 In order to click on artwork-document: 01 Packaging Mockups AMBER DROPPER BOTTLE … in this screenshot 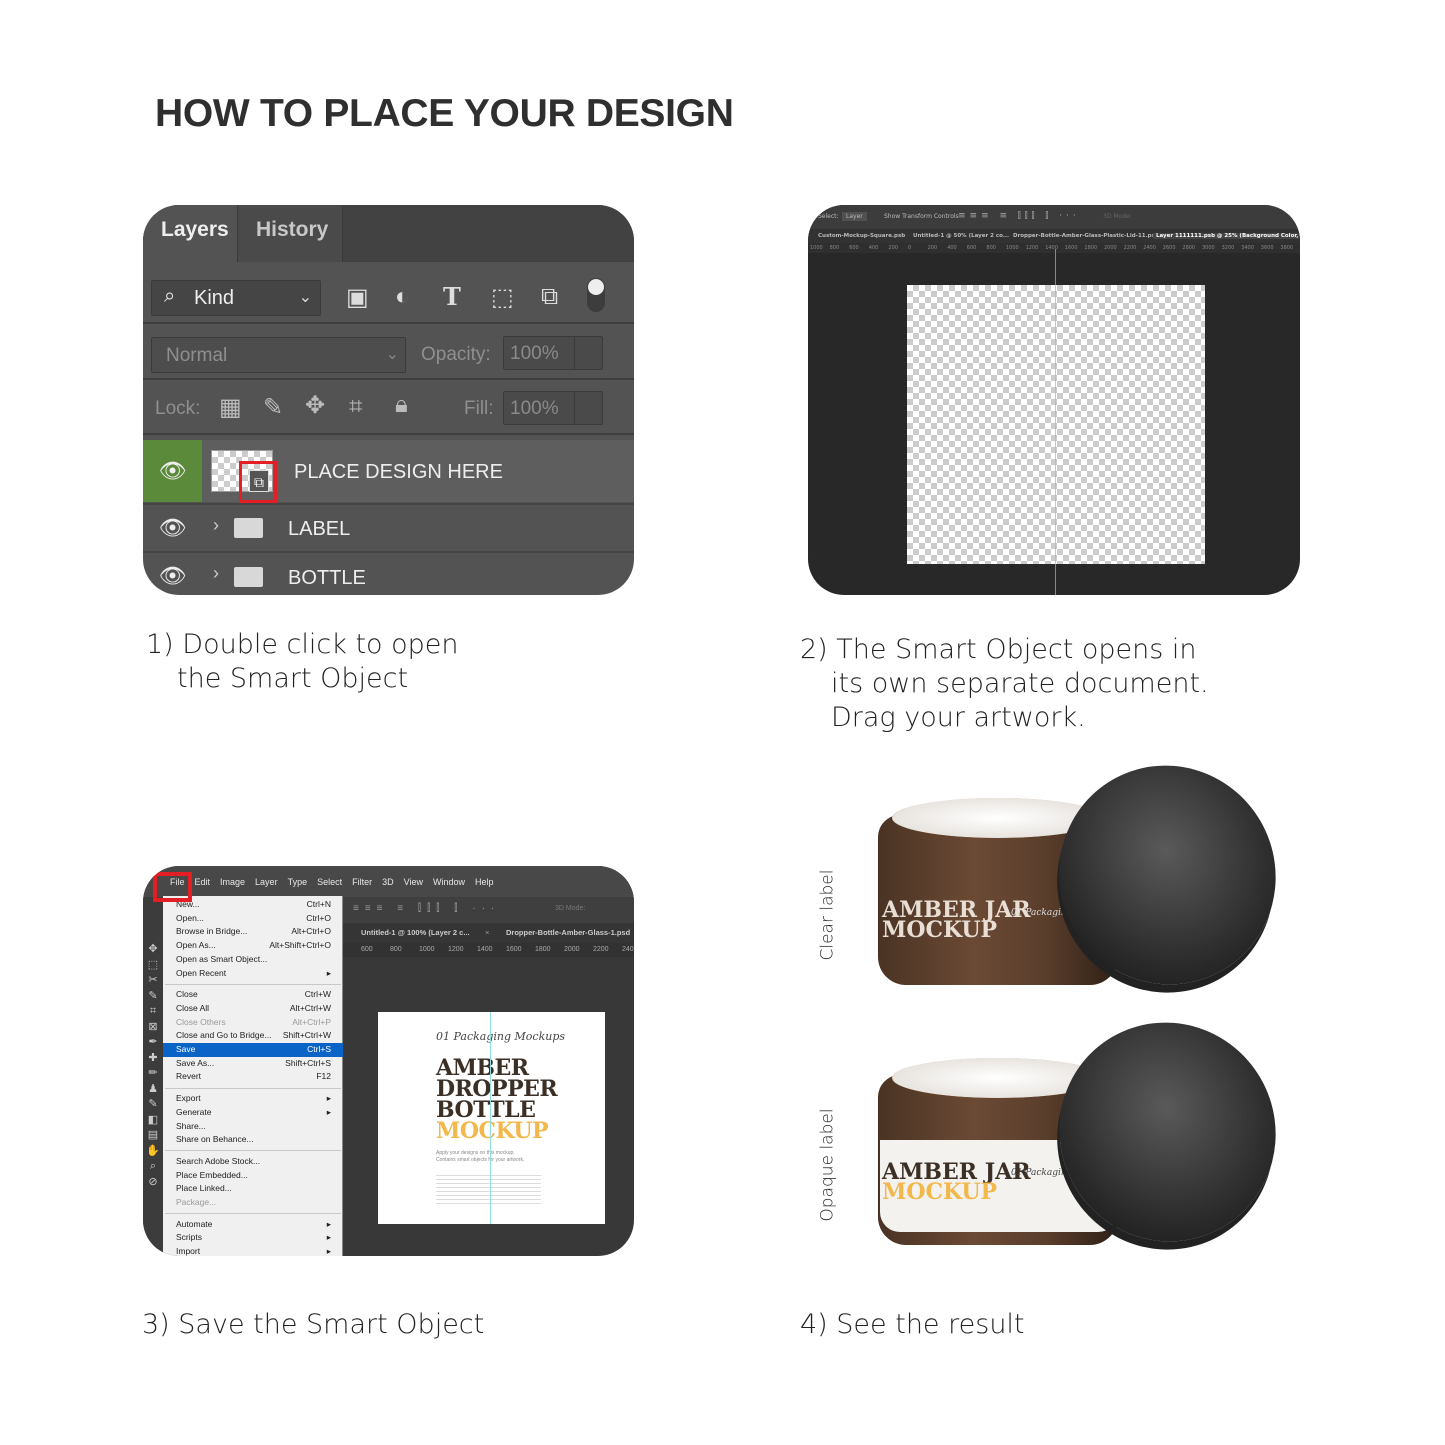, I will do `click(491, 1118)`.